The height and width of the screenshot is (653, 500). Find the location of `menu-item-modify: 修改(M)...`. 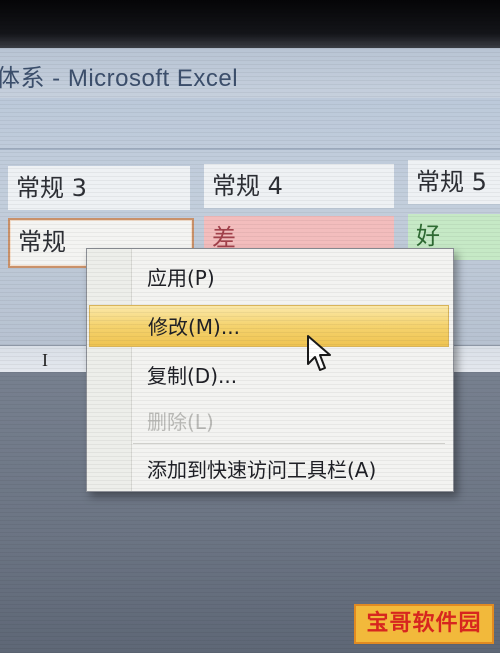

menu-item-modify: 修改(M)... is located at coordinates (269, 326).